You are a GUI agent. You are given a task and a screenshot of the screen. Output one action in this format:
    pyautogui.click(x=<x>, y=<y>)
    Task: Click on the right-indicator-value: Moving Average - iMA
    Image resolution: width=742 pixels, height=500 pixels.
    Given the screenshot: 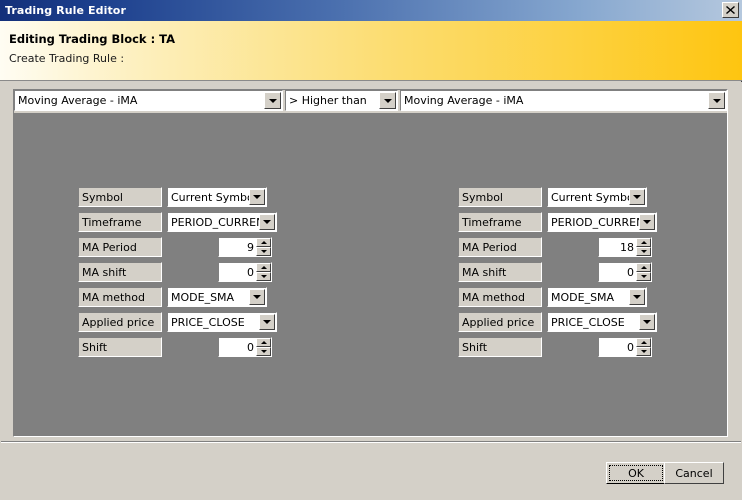 What is the action you would take?
    pyautogui.click(x=464, y=100)
    